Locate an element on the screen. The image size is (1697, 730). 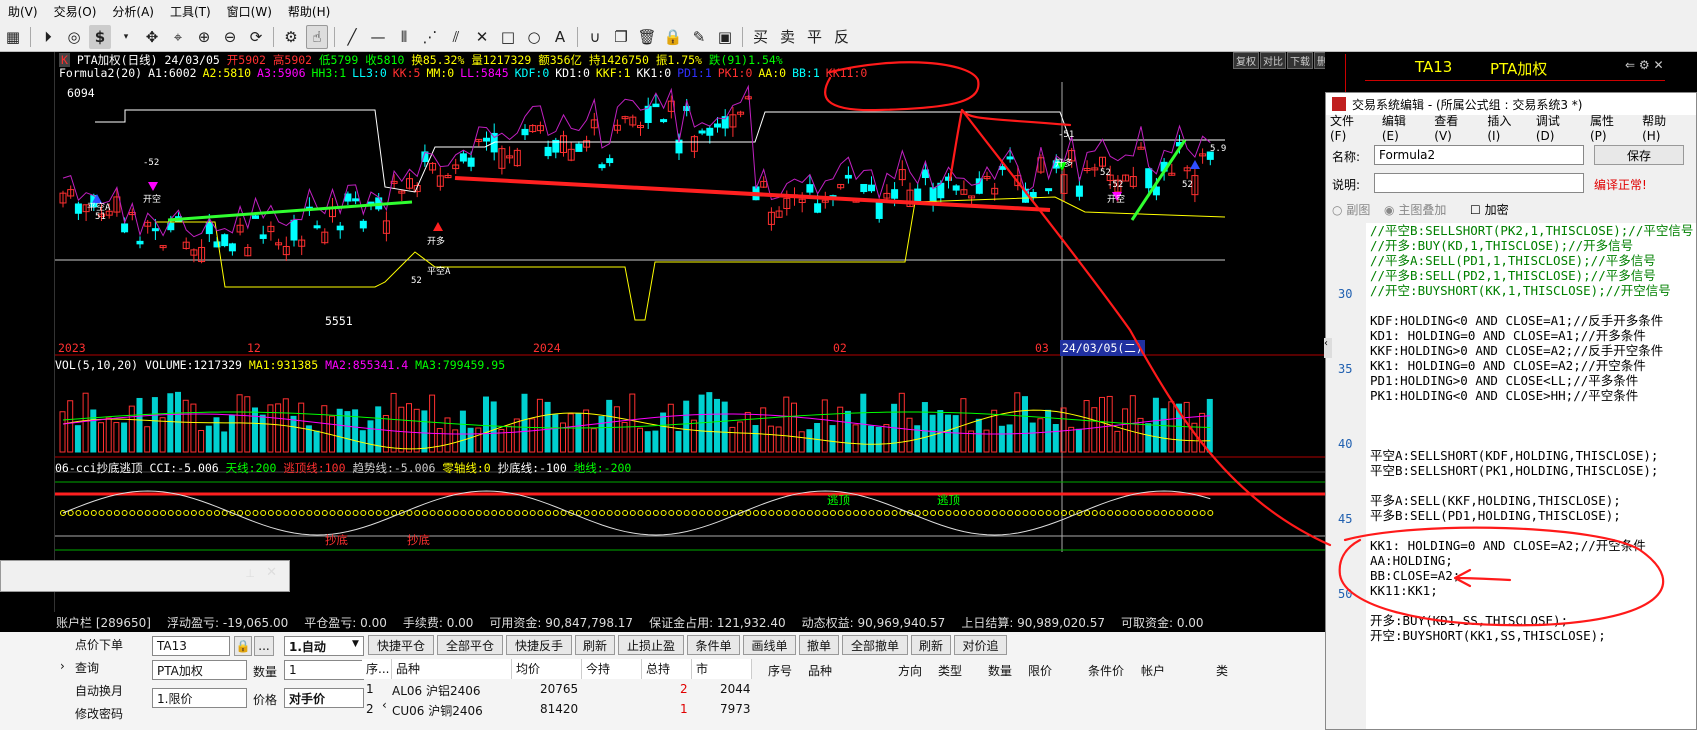
hand-icon: ☝ is located at coordinates (317, 36).